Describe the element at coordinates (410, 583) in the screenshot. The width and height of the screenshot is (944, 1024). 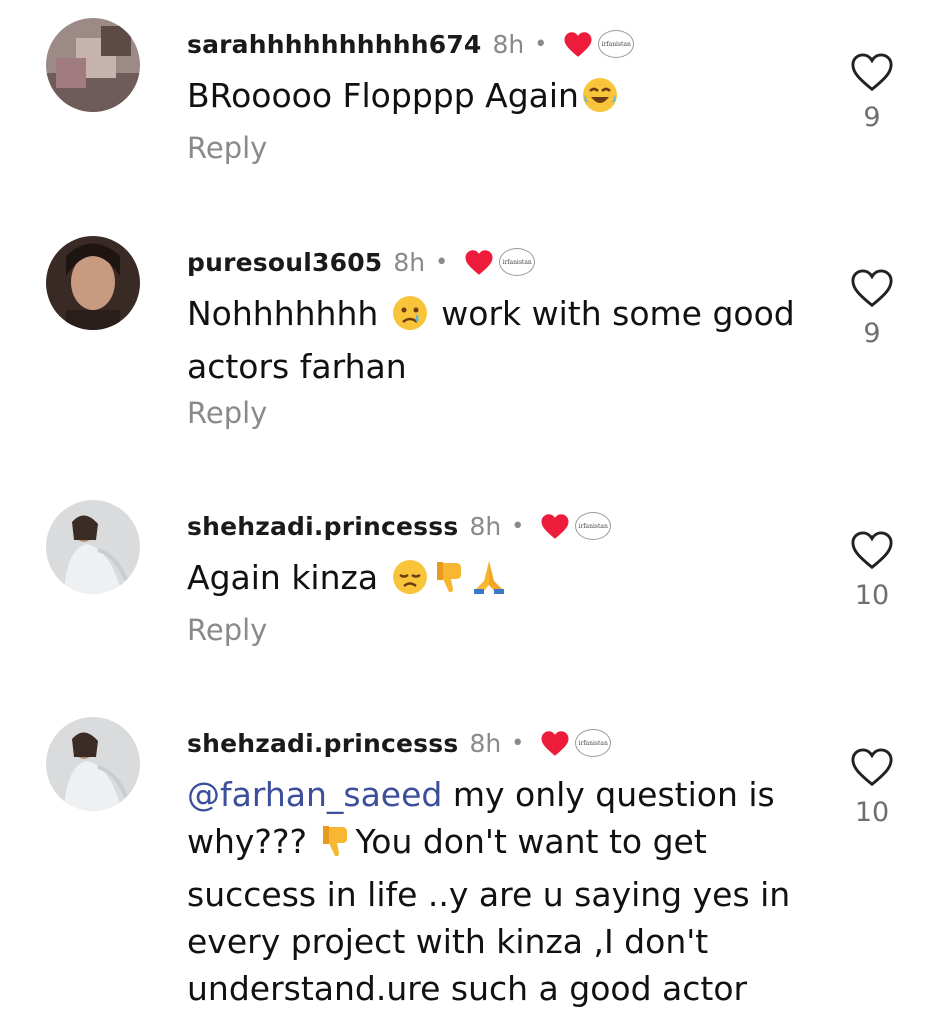
I see `disappointed-face-icon` at that location.